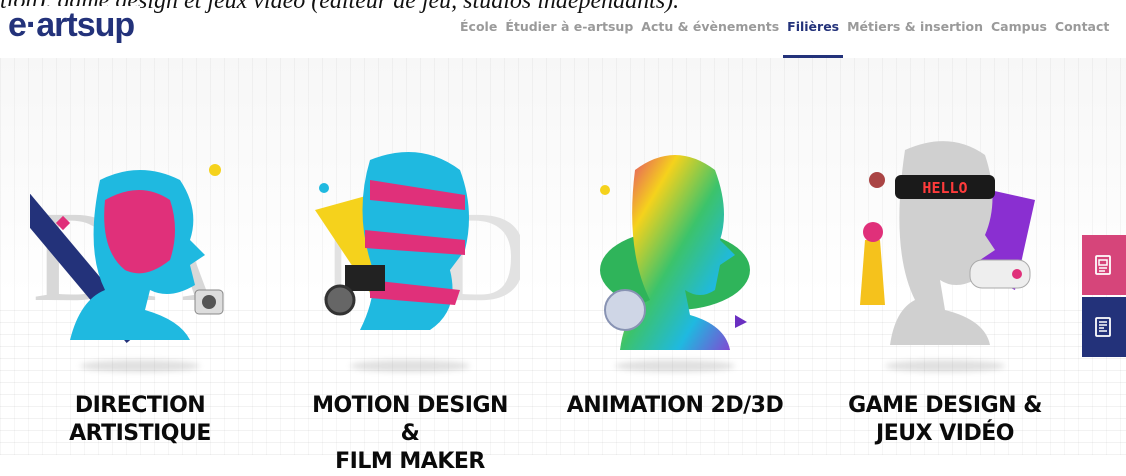 Image resolution: width=1126 pixels, height=476 pixels. Describe the element at coordinates (478, 26) in the screenshot. I see `nav-ecole: École` at that location.